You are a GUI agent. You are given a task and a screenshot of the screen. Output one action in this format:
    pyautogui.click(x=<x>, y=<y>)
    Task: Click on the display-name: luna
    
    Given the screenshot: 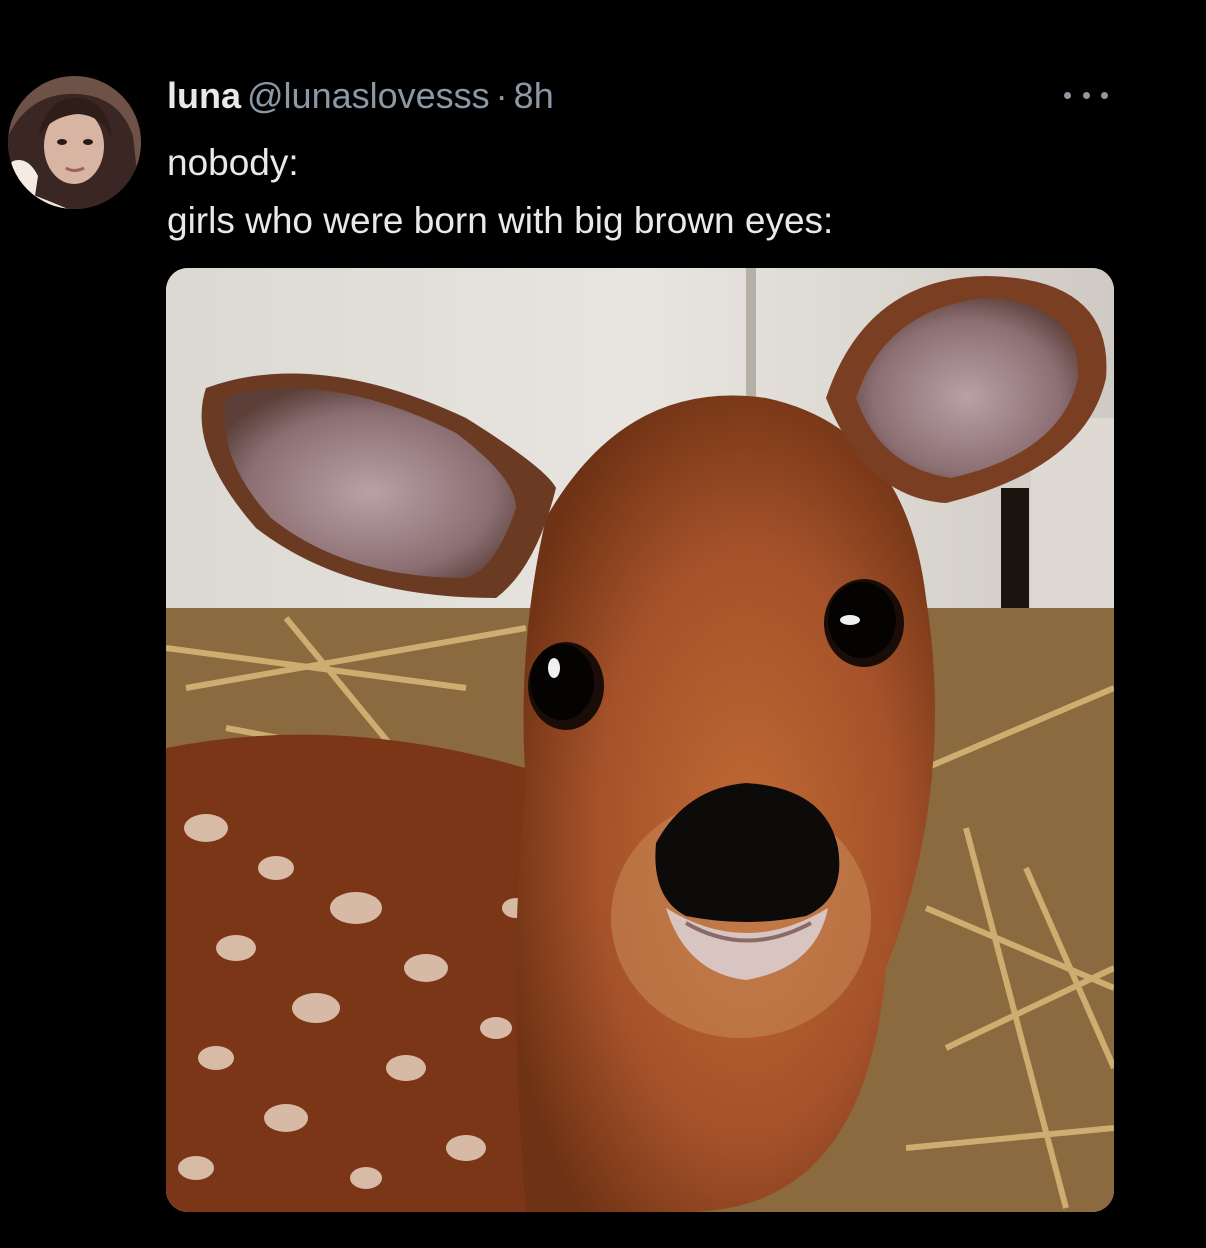 What is the action you would take?
    pyautogui.click(x=204, y=95)
    